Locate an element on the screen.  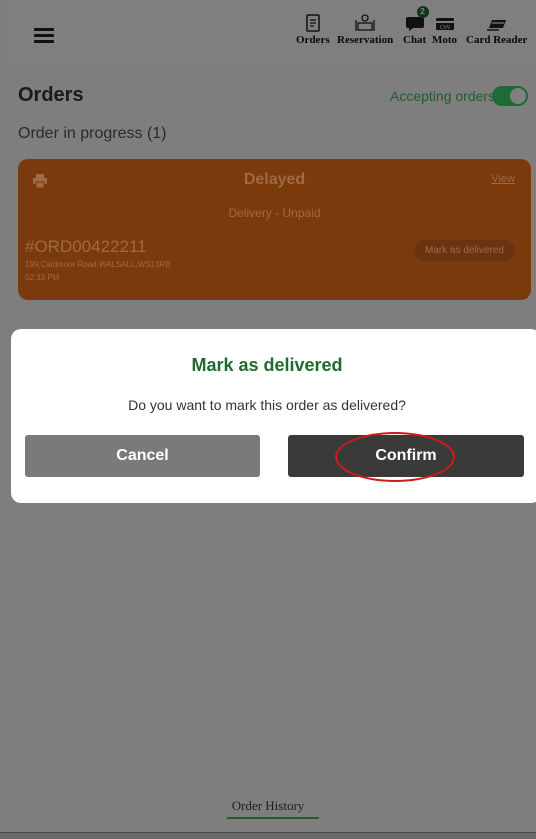
accepting-orders-toggle is located at coordinates (510, 96).